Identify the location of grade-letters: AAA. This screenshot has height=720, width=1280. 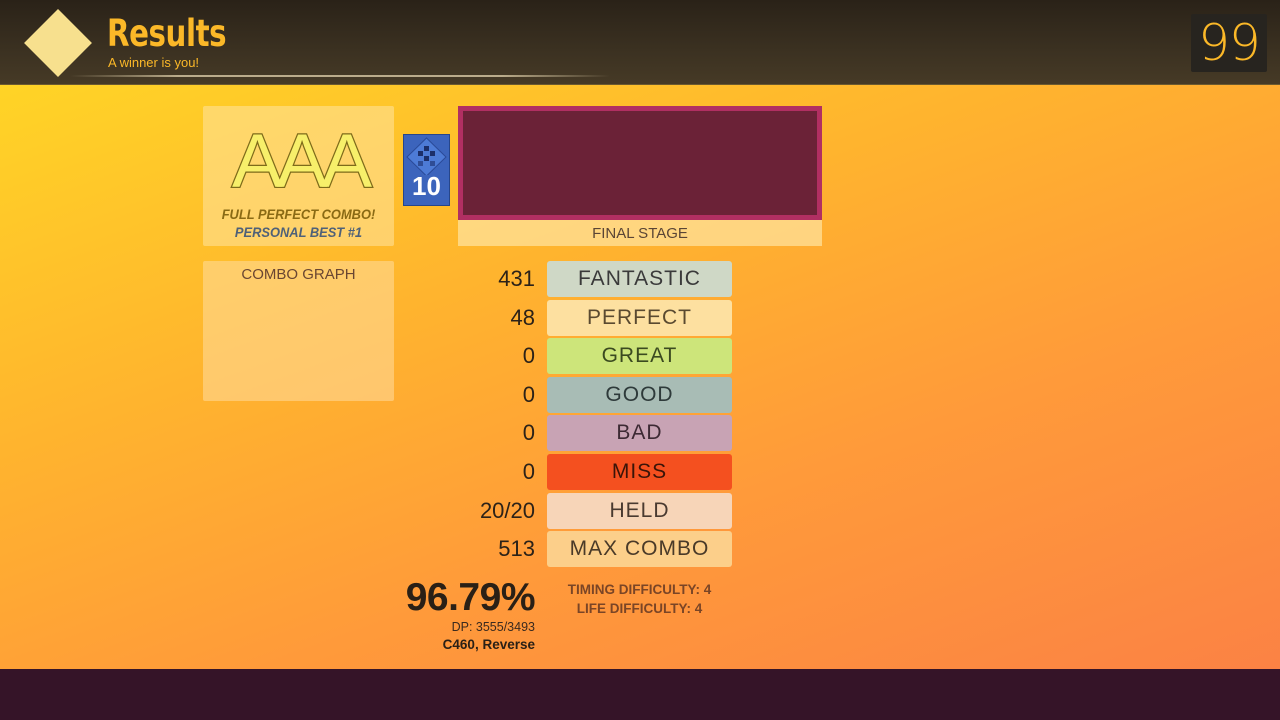
(305, 162).